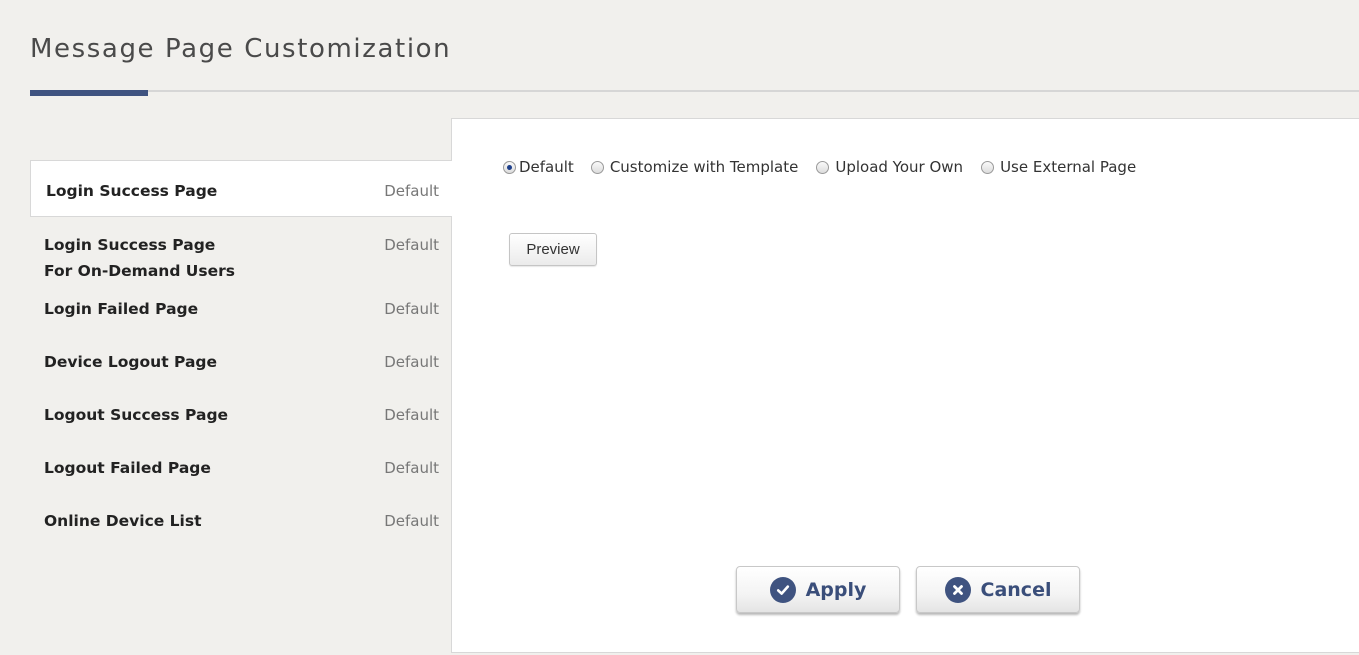  I want to click on option-upload-your-own: Upload Your Own, so click(889, 167).